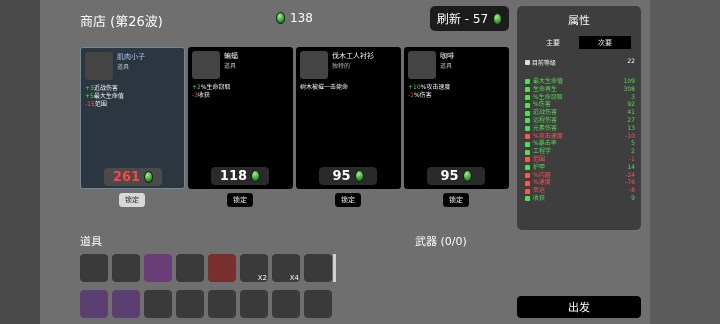 This screenshot has height=324, width=720. I want to click on shop-card: 蝙蝠 道具 +2%生命窃取 -3收获 118, so click(240, 118).